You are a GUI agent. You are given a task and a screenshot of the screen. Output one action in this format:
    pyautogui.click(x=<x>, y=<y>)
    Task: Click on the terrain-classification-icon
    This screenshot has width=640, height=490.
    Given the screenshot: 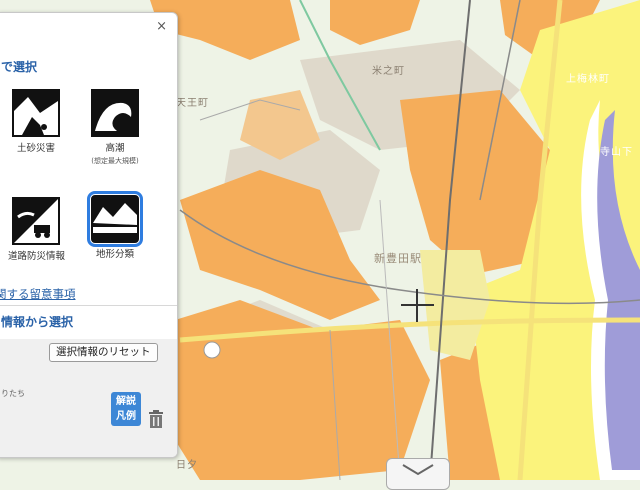 What is the action you would take?
    pyautogui.click(x=115, y=219)
    